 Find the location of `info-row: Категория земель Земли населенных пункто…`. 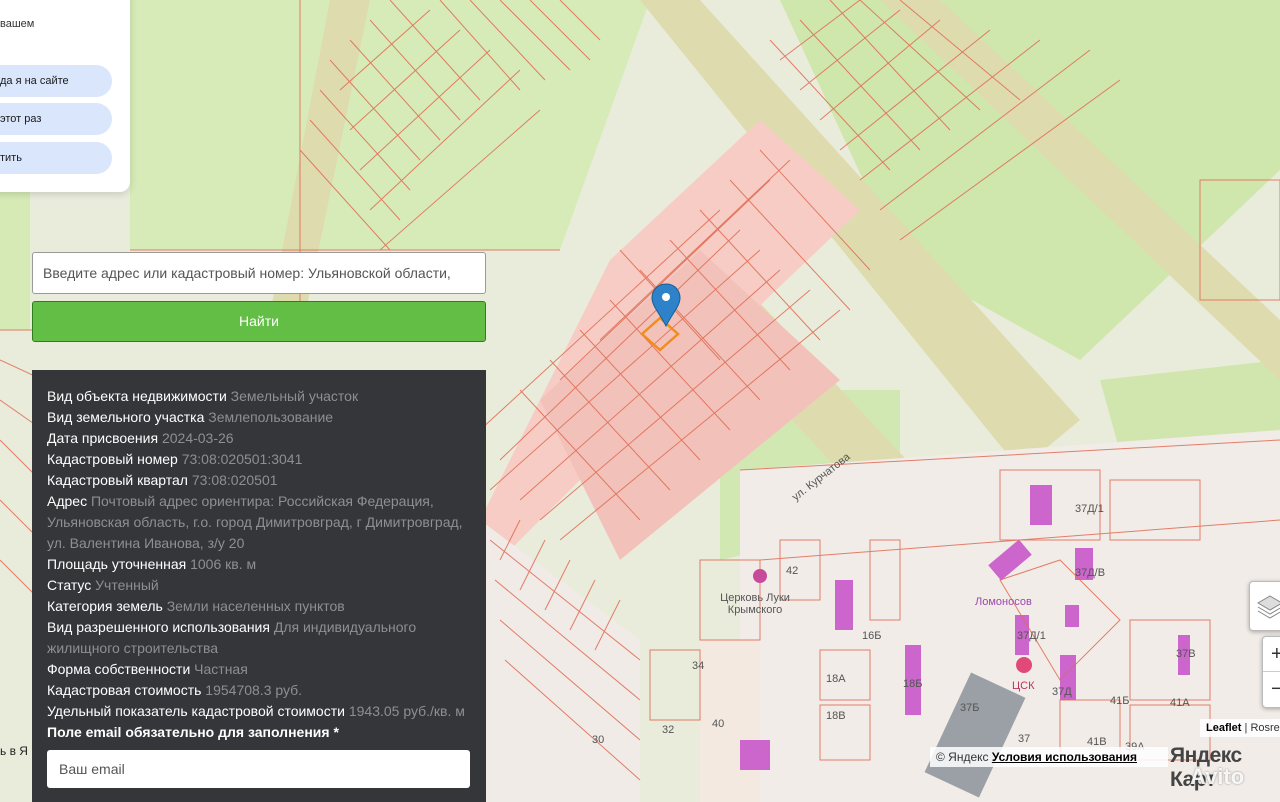

info-row: Категория земель Земли населенных пункто… is located at coordinates (259, 606).